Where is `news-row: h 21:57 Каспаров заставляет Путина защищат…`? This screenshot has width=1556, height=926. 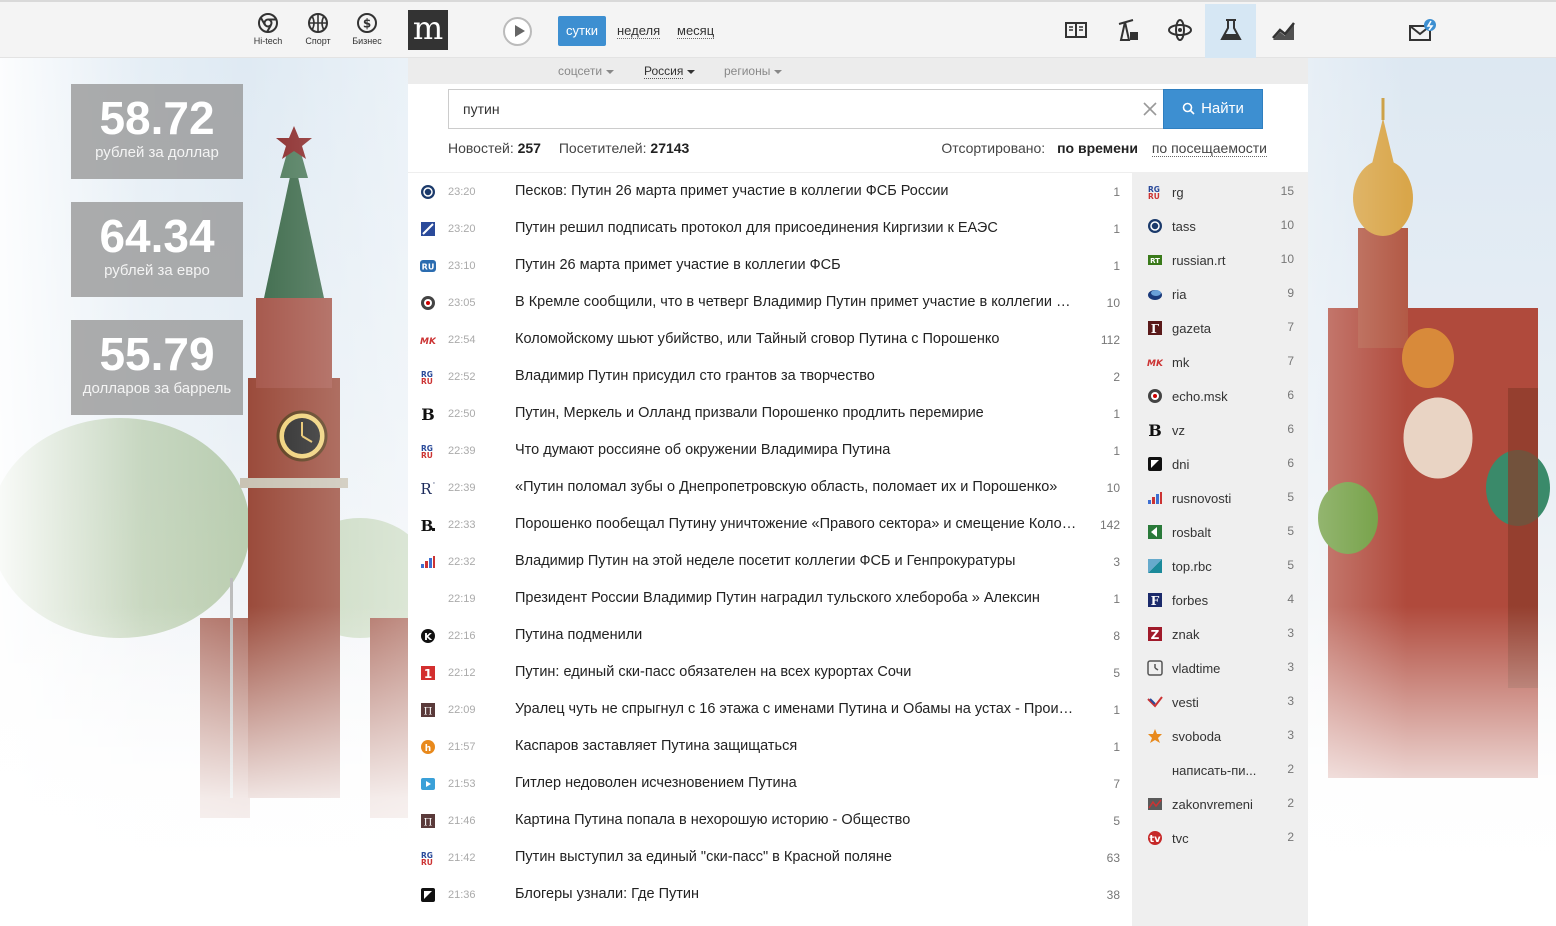
news-row: h 21:57 Каспаров заставляет Путина защищат… is located at coordinates (770, 746).